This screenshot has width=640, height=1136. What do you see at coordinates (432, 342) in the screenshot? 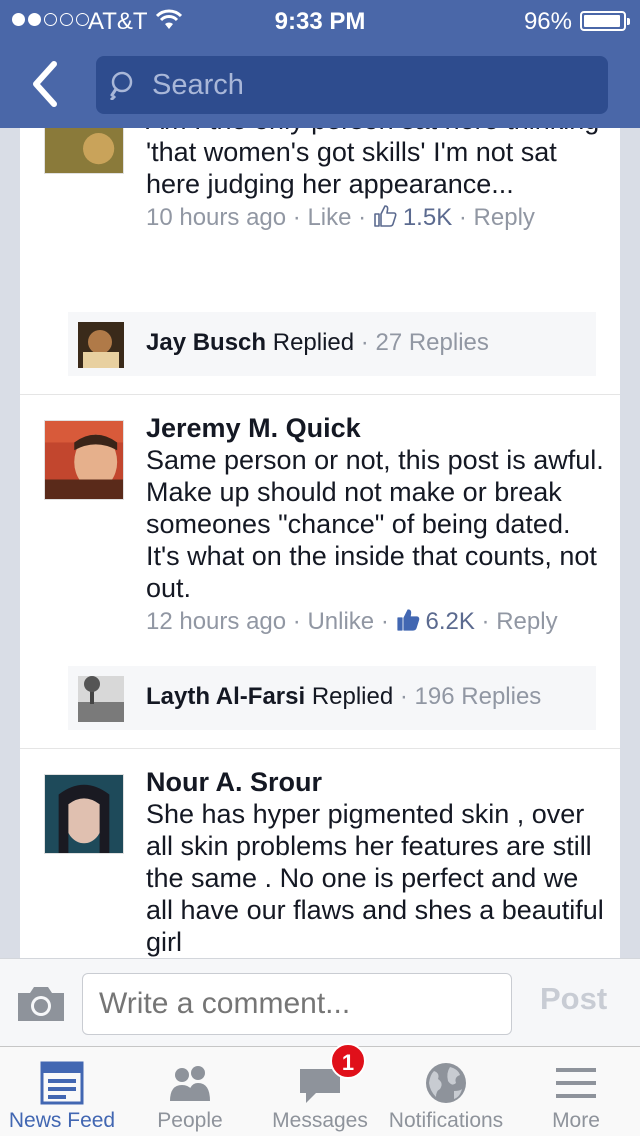
I see `reply-count: 27 Replies` at bounding box center [432, 342].